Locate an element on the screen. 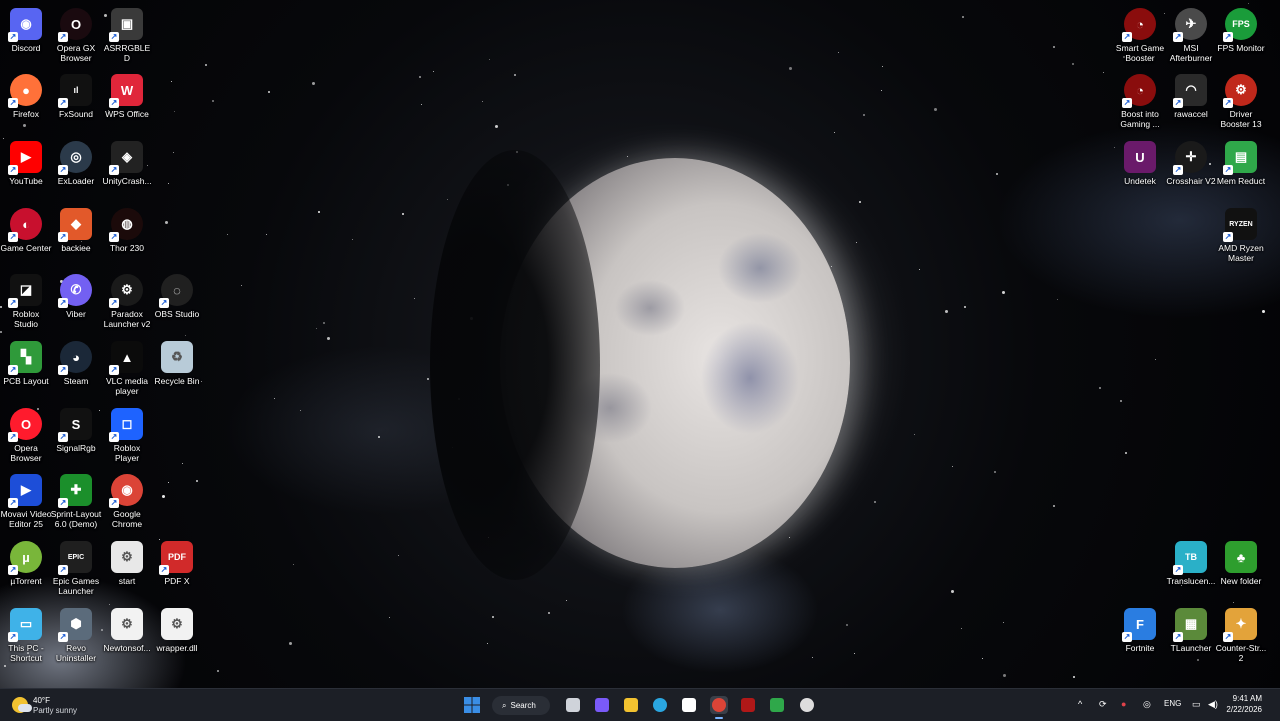  desktop-icon: U Undetek is located at coordinates (1140, 161).